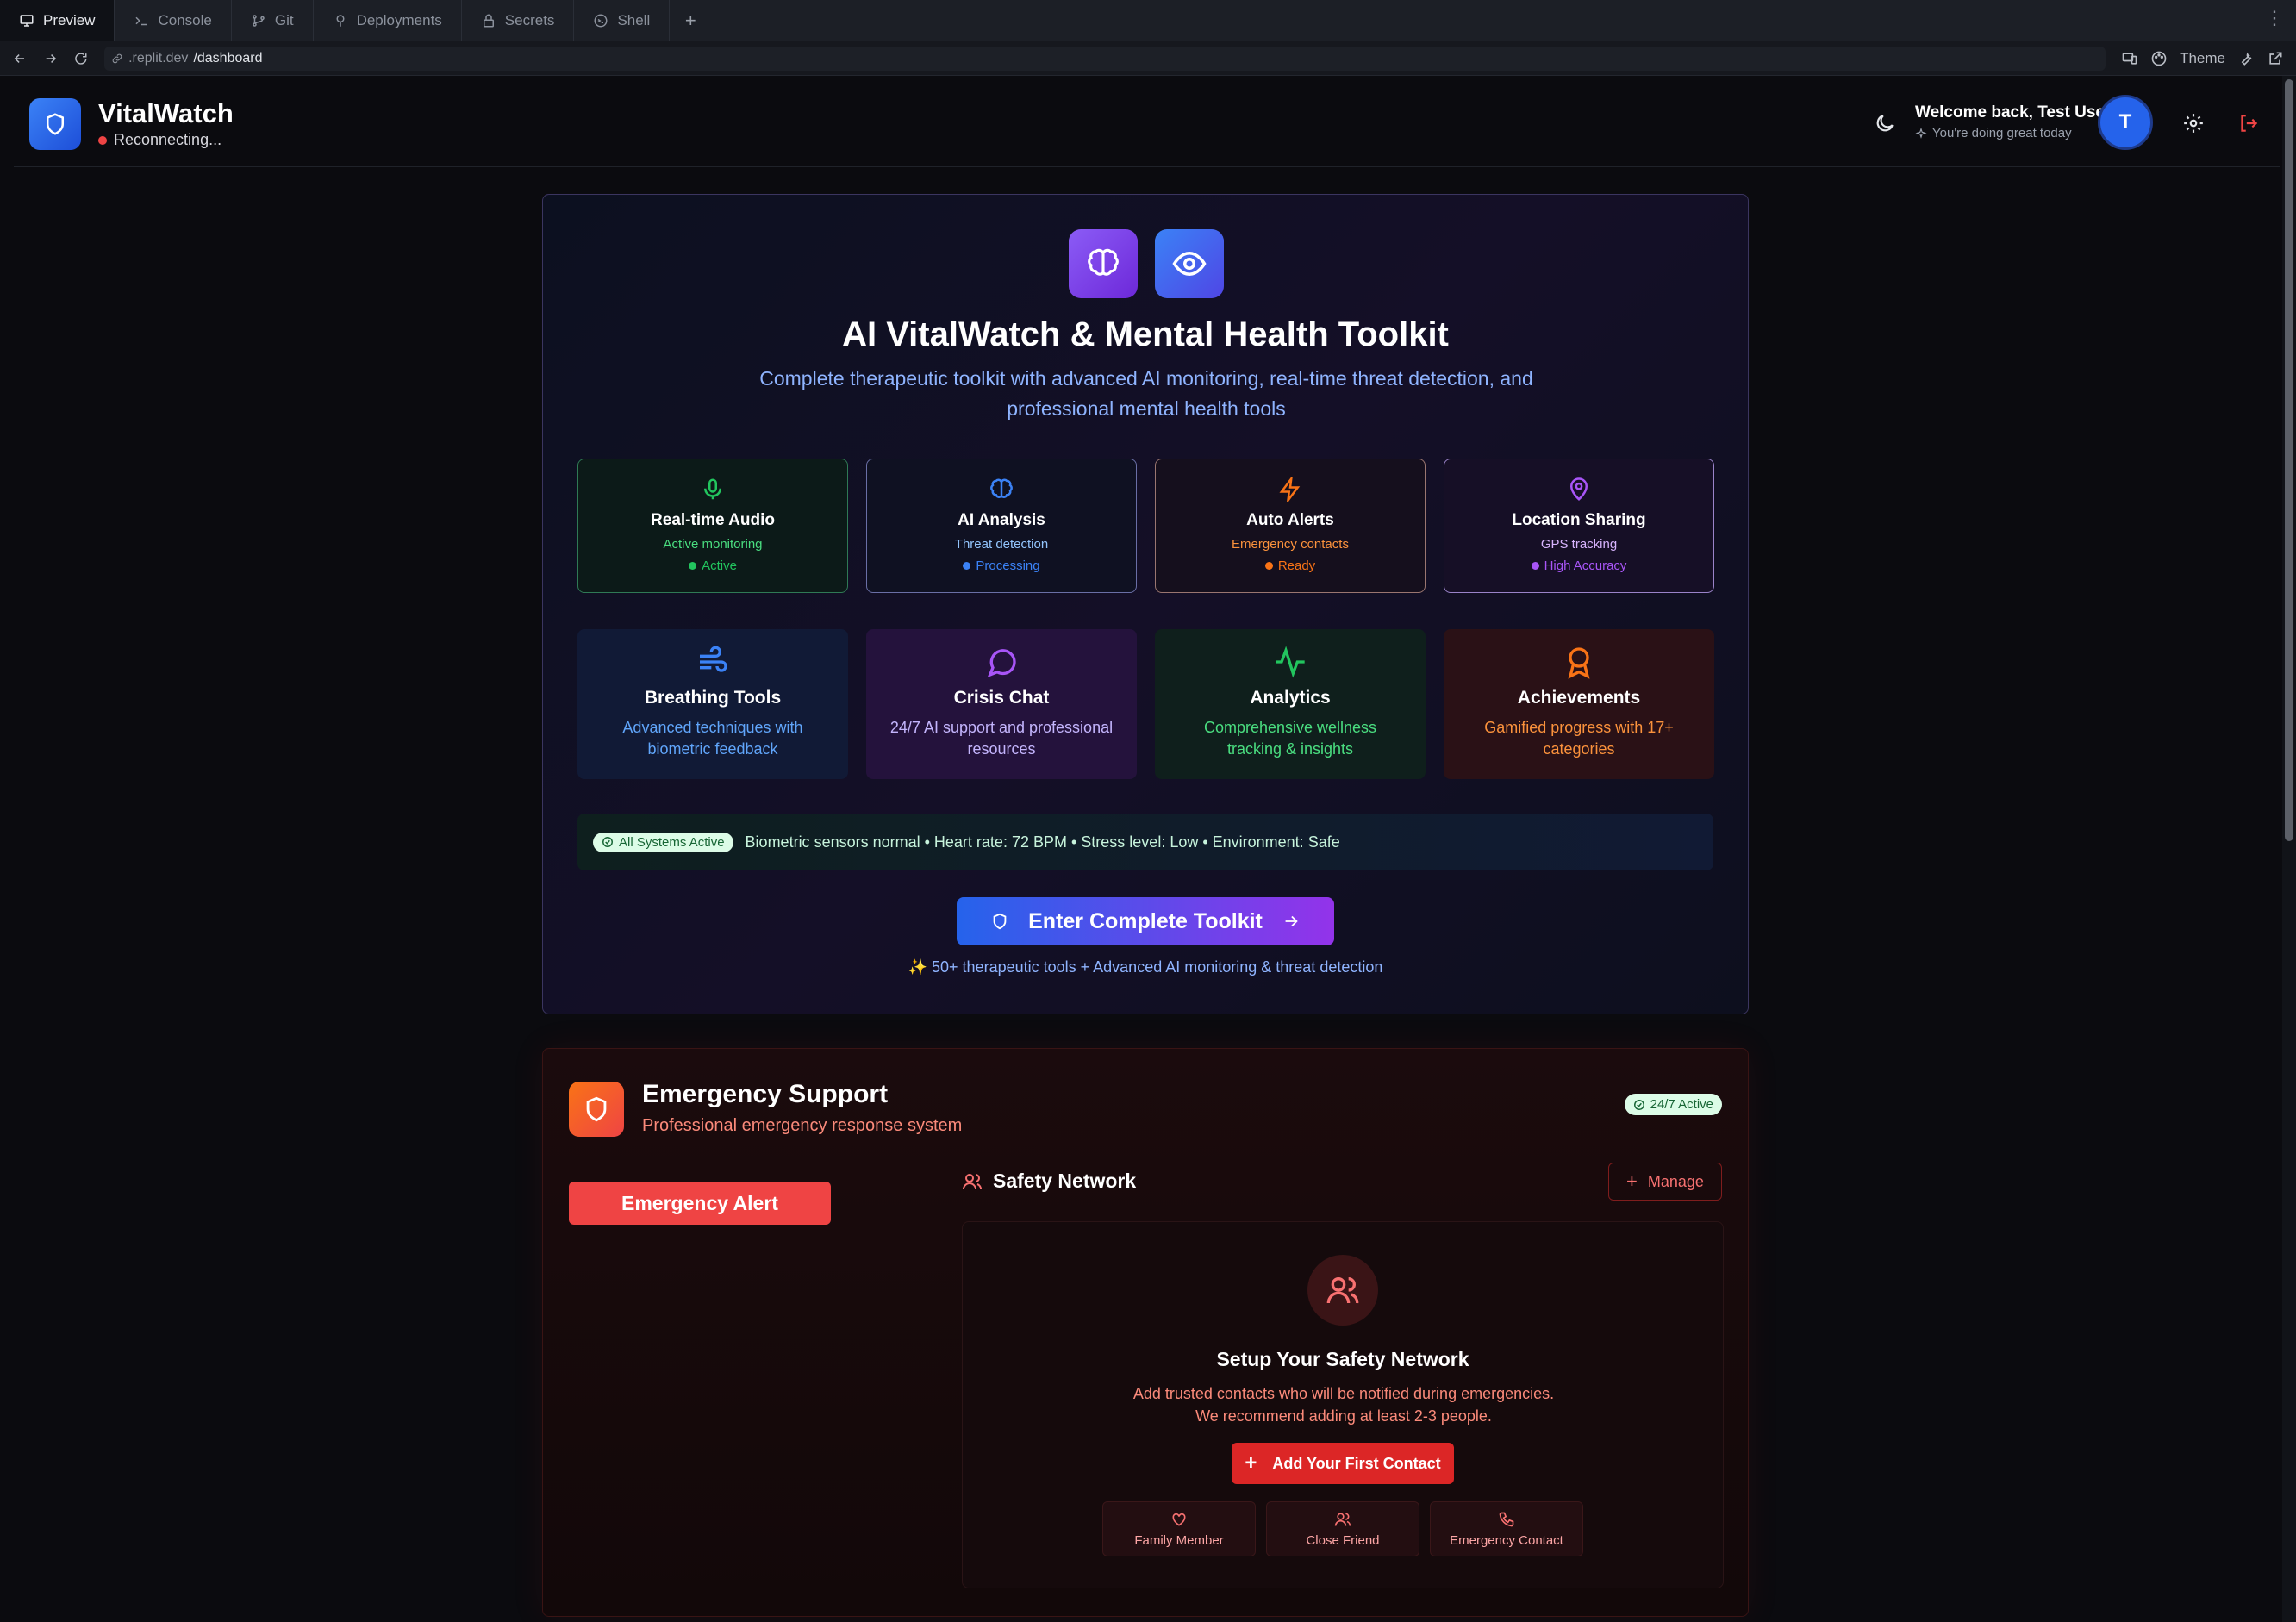 The width and height of the screenshot is (2296, 1622). Describe the element at coordinates (1001, 520) in the screenshot. I see `status-card-title: AI Analysis` at that location.